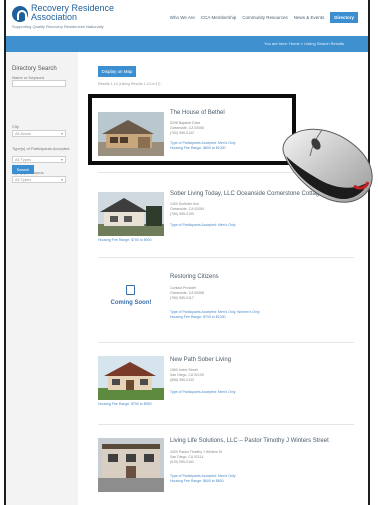  What do you see at coordinates (39, 133) in the screenshot?
I see `city-select: All Areas ▾` at bounding box center [39, 133].